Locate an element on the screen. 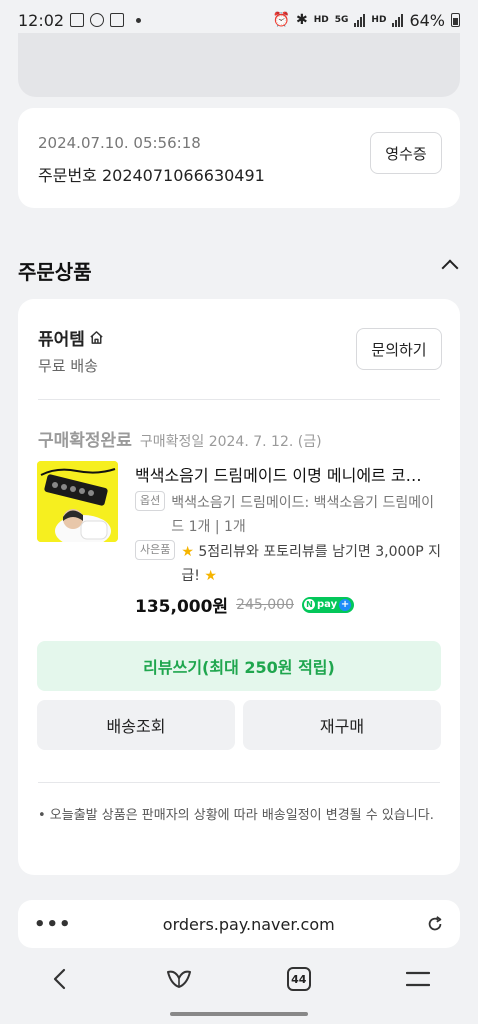 The width and height of the screenshot is (478, 1024). browser-url-bar: ••• orders.pay.naver.com is located at coordinates (239, 924).